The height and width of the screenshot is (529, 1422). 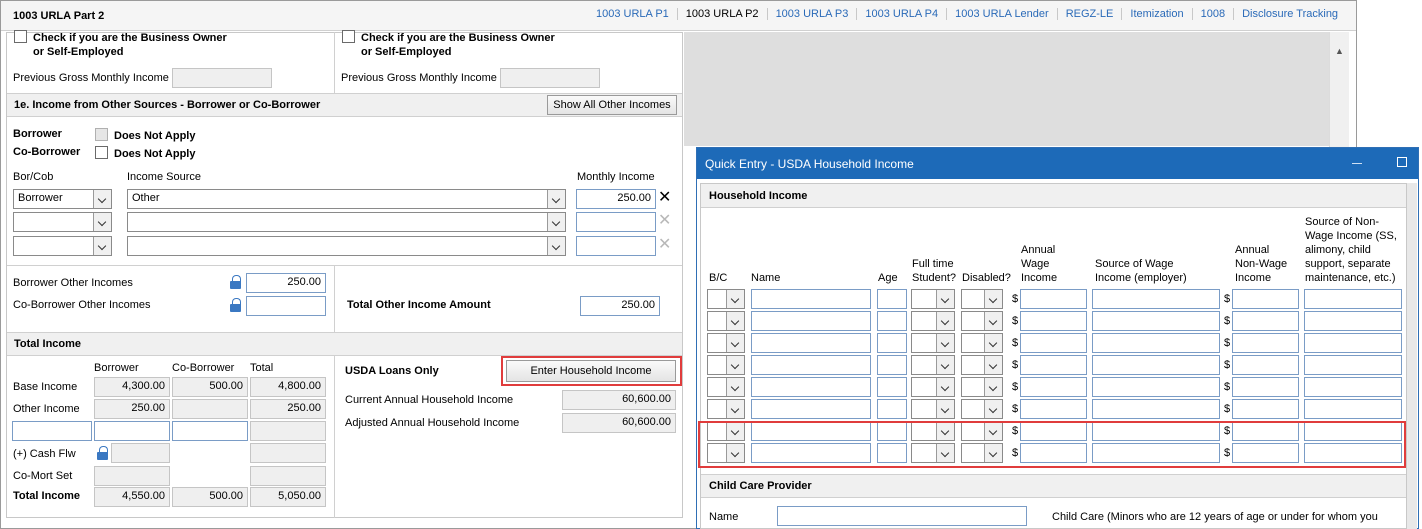 What do you see at coordinates (288, 431) in the screenshot?
I see `custom-income-total` at bounding box center [288, 431].